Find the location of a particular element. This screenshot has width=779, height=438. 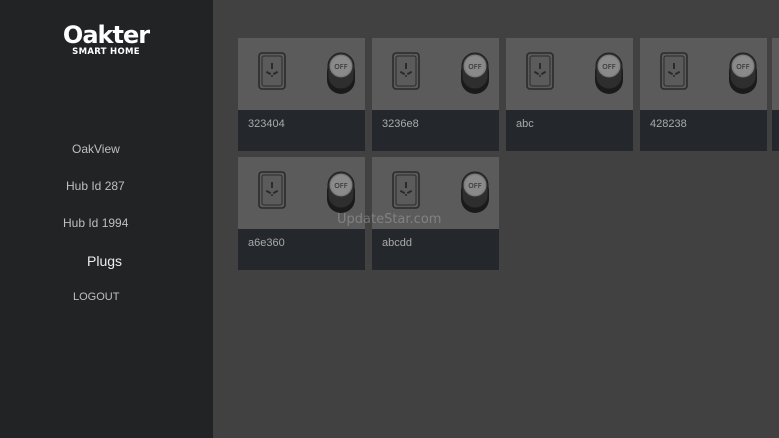

plug-name: 428238 is located at coordinates (668, 124).